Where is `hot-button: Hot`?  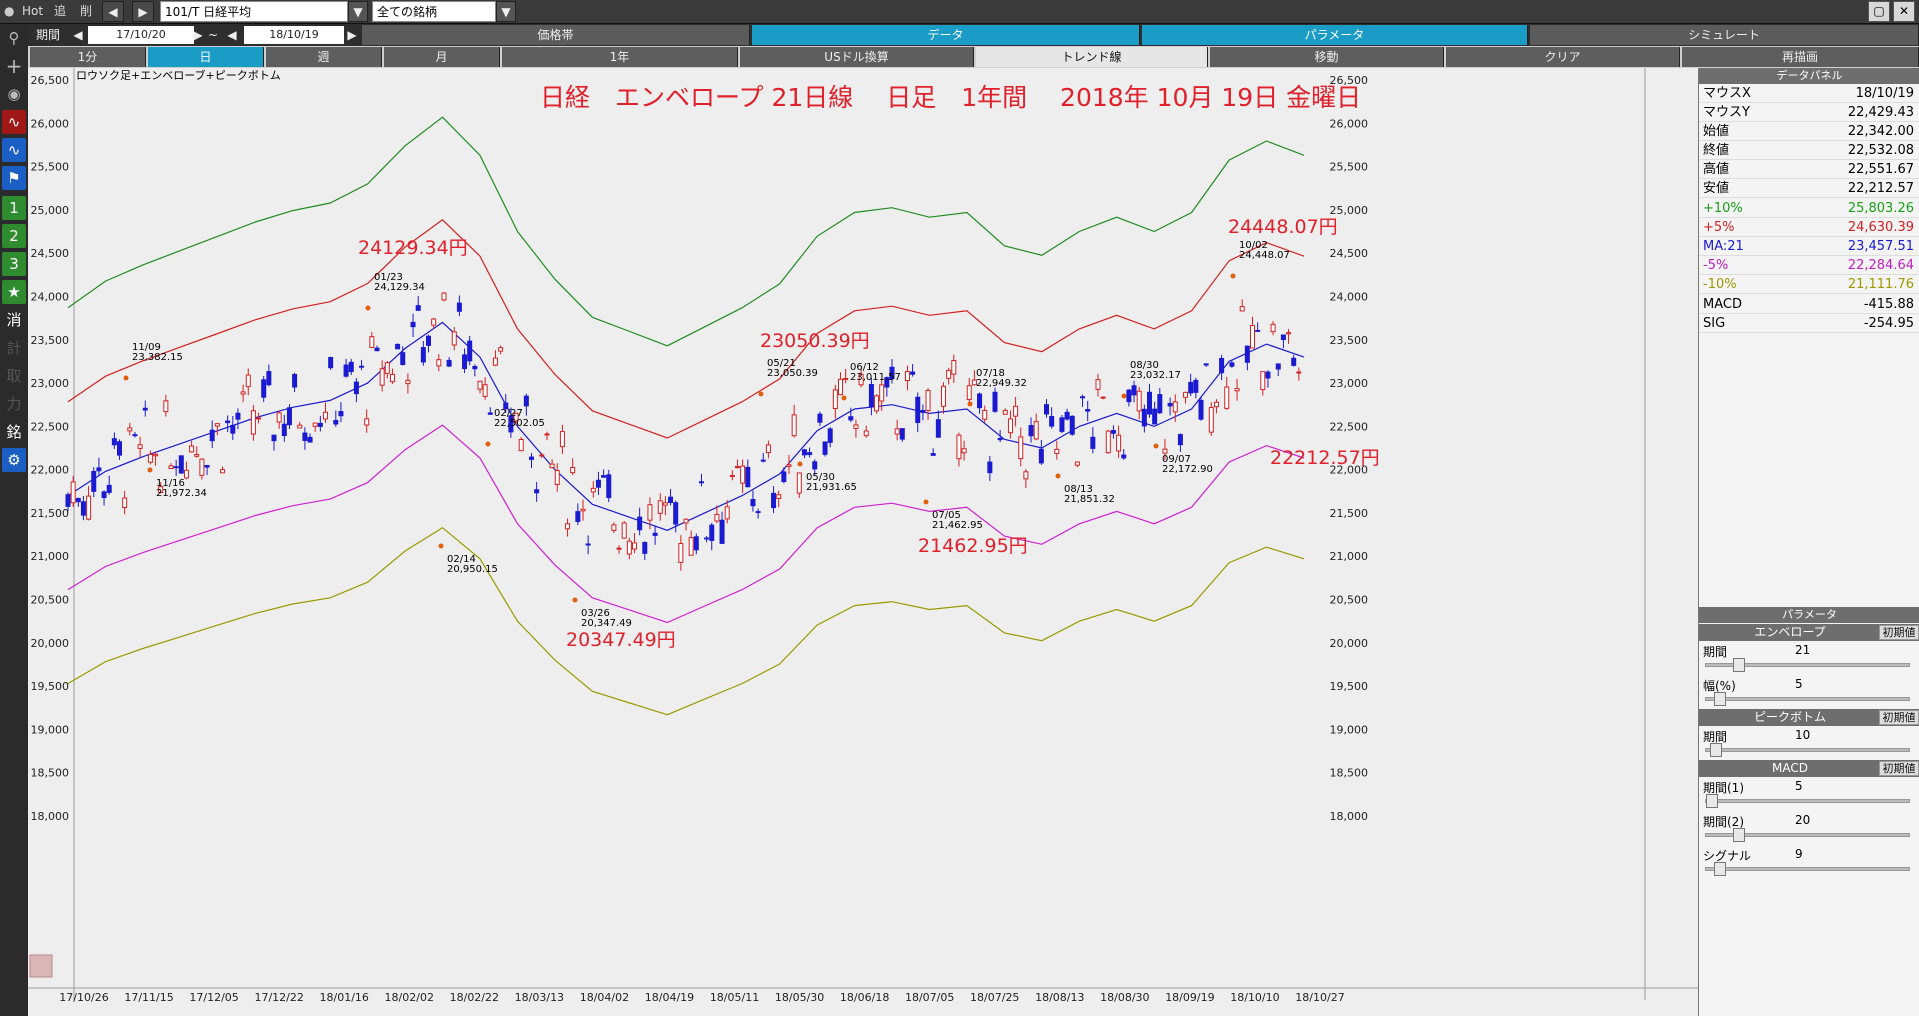 hot-button: Hot is located at coordinates (32, 11).